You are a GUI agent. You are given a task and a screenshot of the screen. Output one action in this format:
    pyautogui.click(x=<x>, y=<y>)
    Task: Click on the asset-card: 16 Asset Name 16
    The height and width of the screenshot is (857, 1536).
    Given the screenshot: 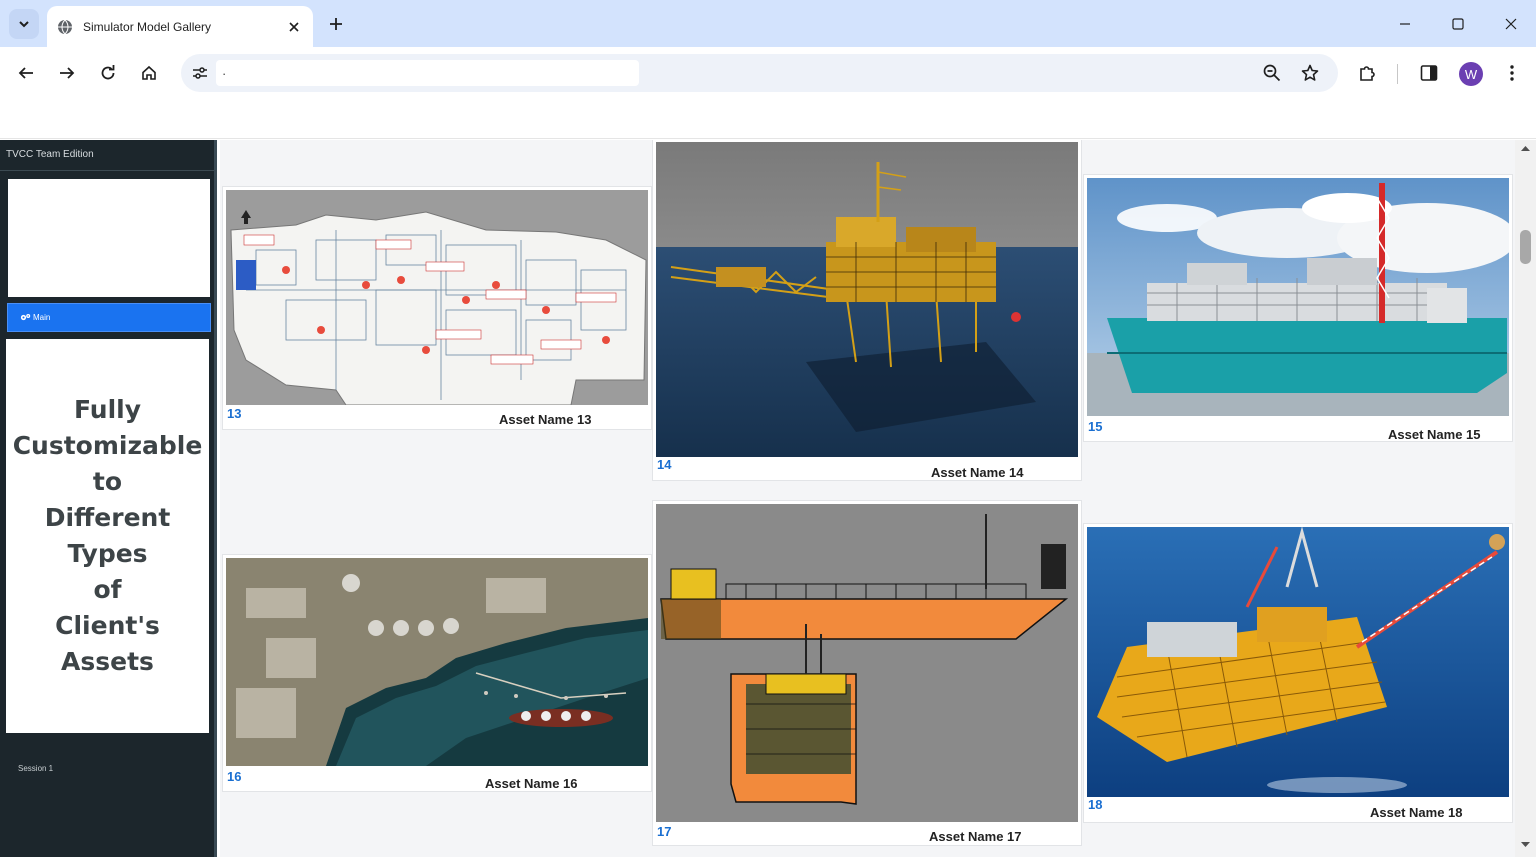 What is the action you would take?
    pyautogui.click(x=437, y=673)
    